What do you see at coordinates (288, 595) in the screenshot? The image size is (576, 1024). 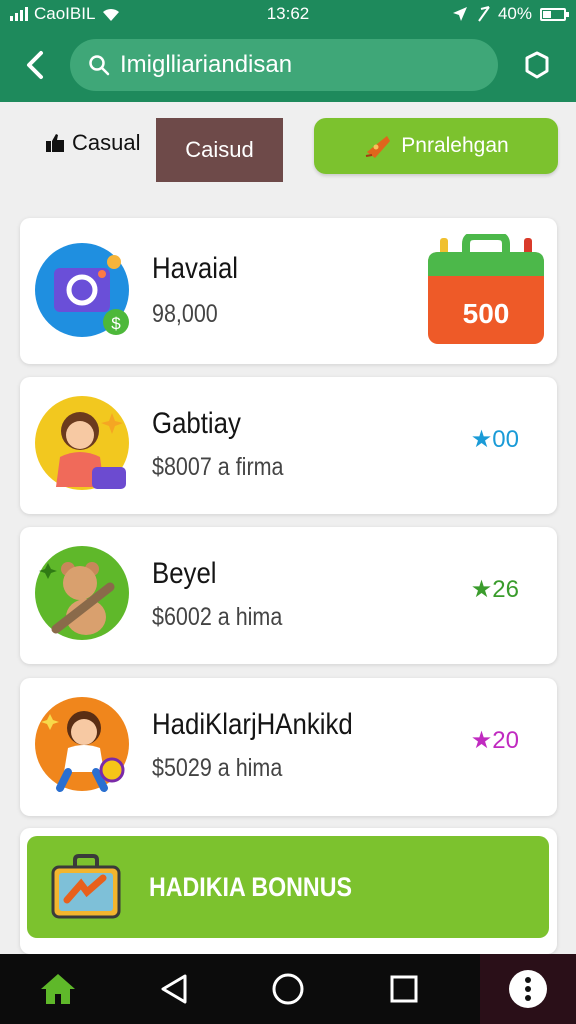 I see `list-item: Beyel $6002 a hima ★26` at bounding box center [288, 595].